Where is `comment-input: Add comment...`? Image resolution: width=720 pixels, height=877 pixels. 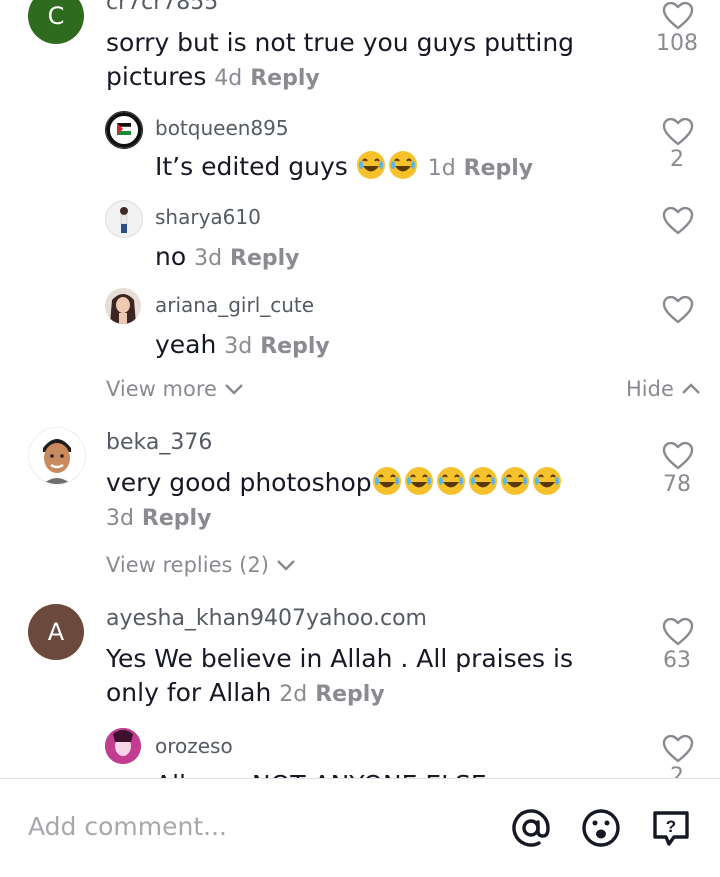
comment-input: Add comment... is located at coordinates (127, 826).